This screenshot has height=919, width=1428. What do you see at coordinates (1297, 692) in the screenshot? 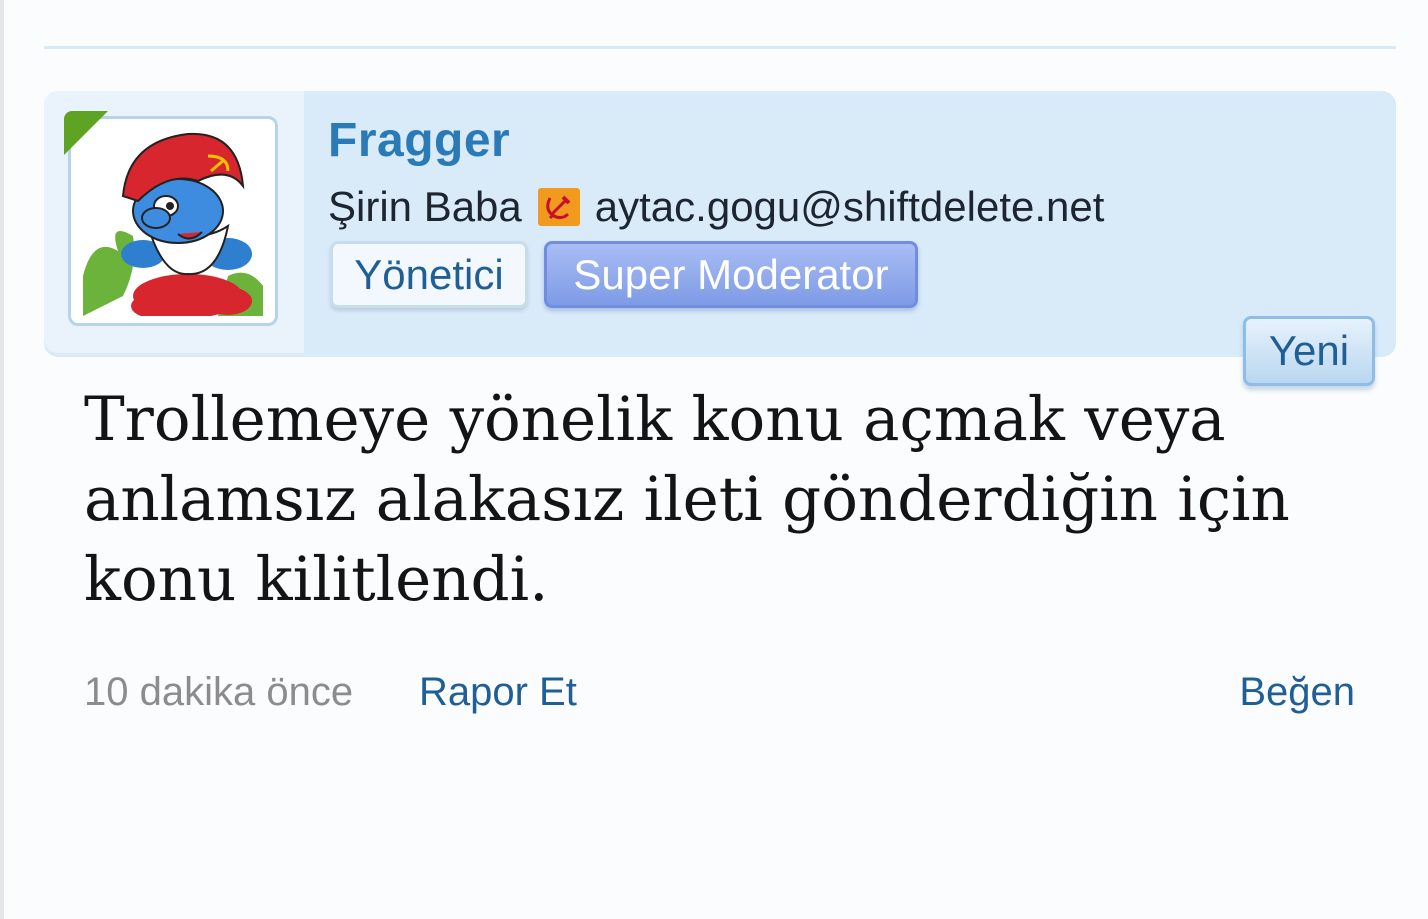
I see `like-link: Beğen` at bounding box center [1297, 692].